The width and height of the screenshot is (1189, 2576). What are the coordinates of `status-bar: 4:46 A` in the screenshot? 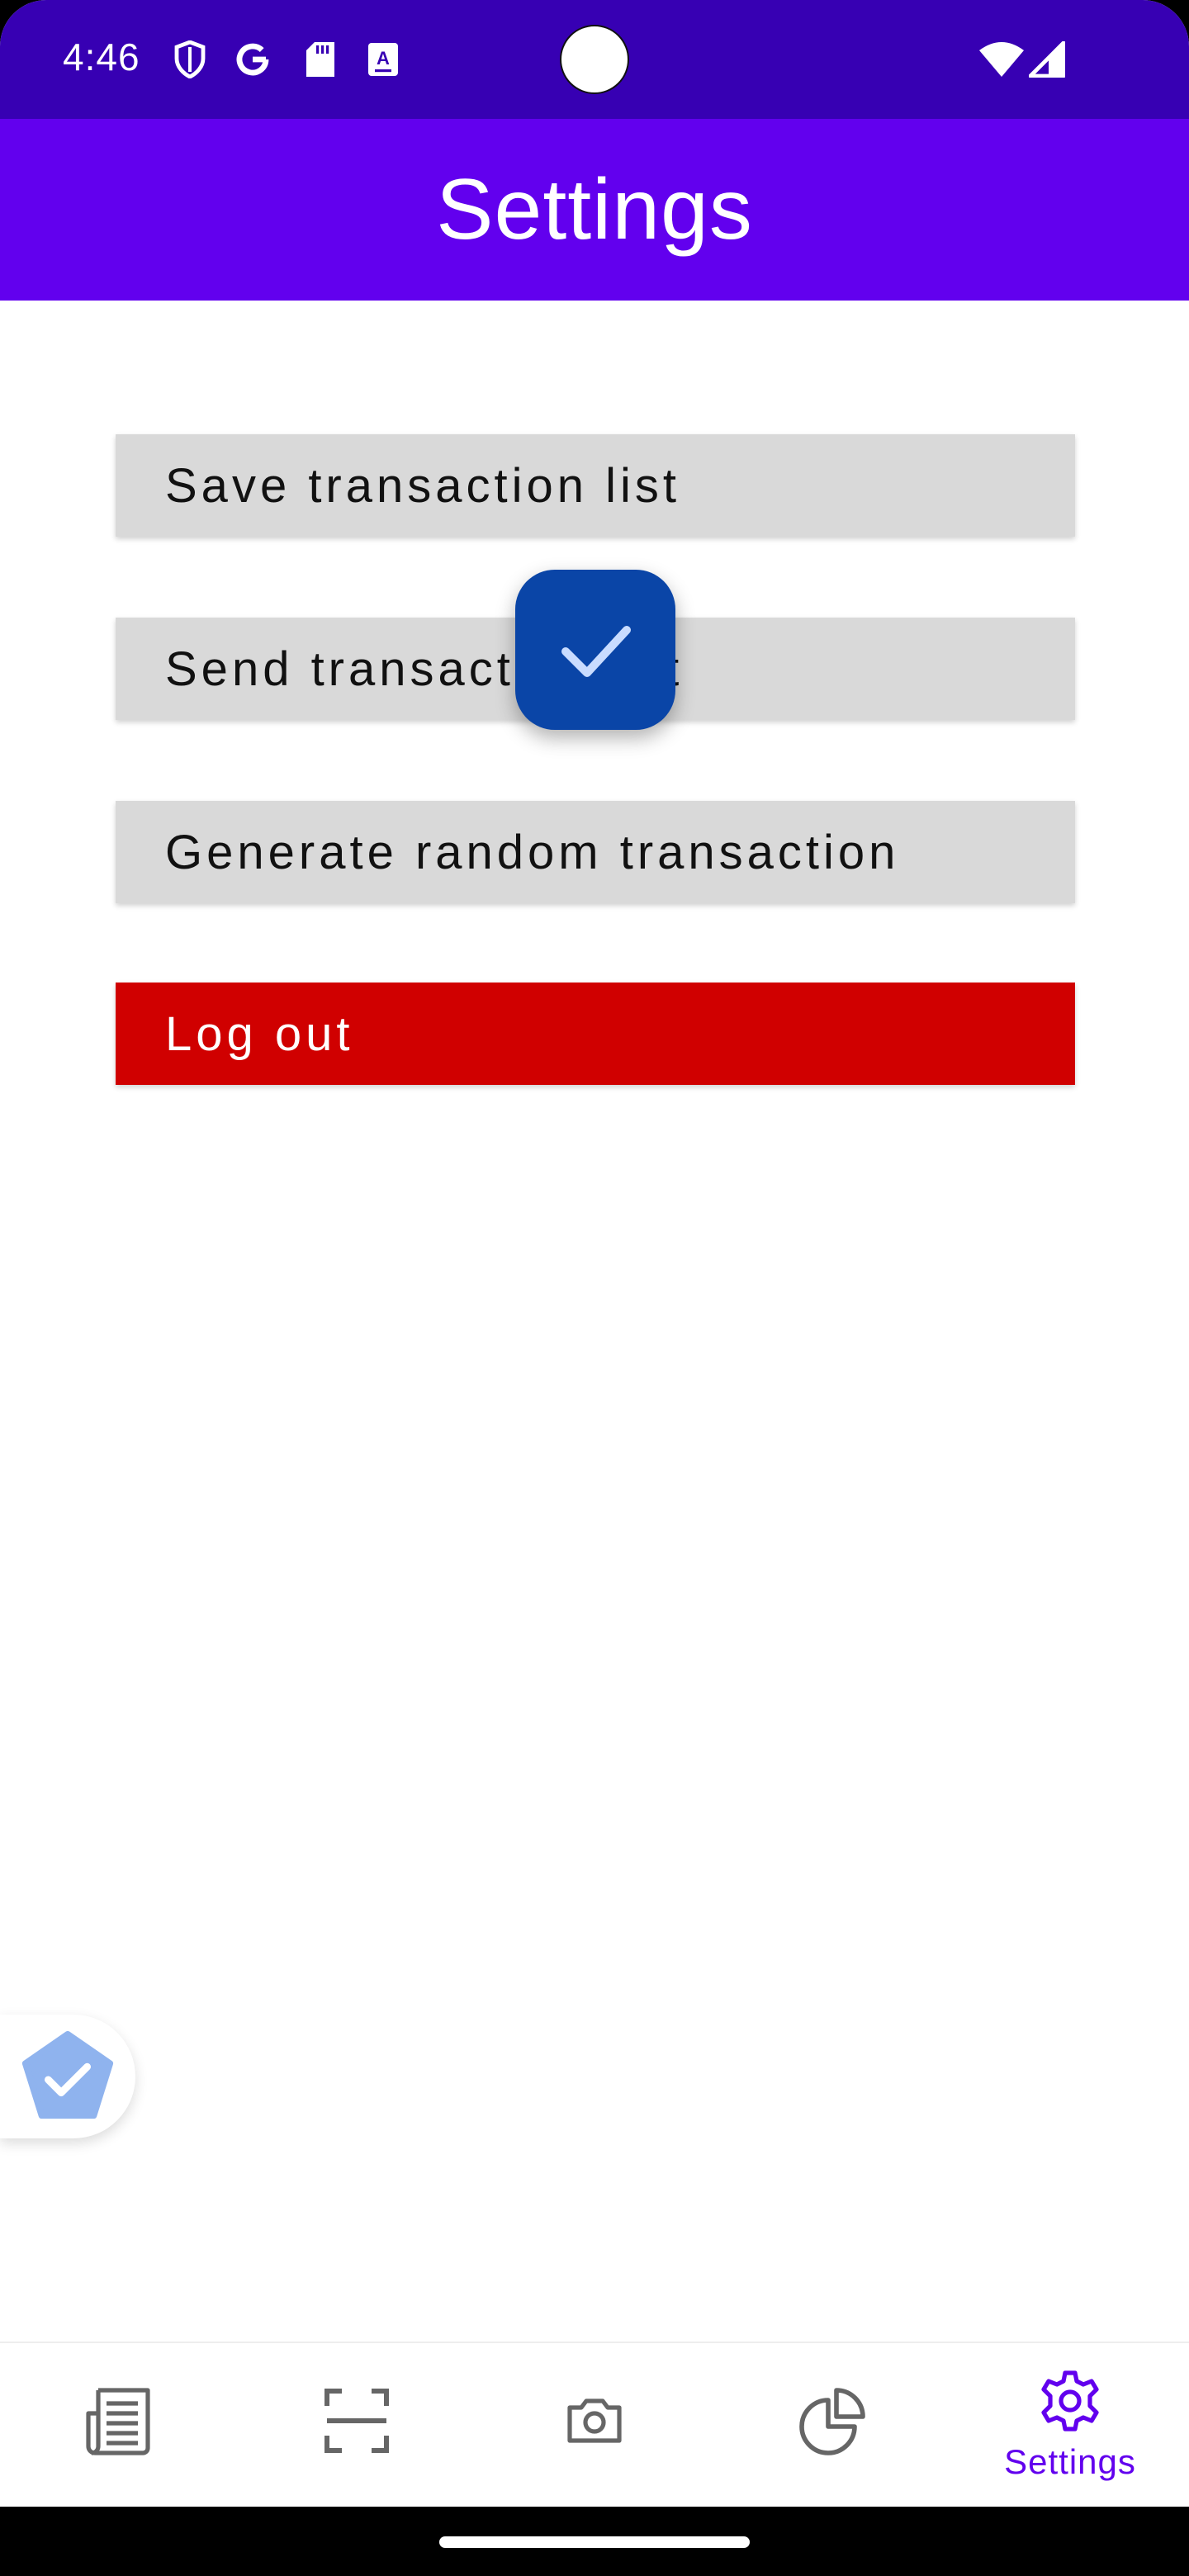 It's located at (594, 59).